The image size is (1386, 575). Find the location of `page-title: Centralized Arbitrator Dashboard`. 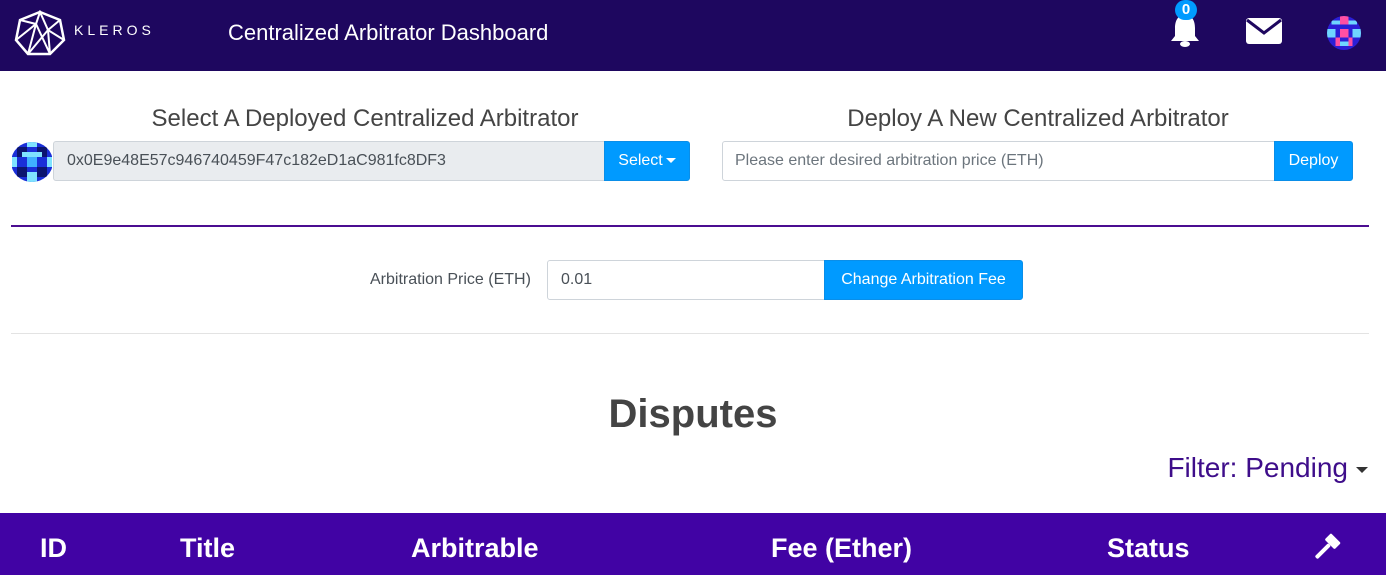

page-title: Centralized Arbitrator Dashboard is located at coordinates (388, 32).